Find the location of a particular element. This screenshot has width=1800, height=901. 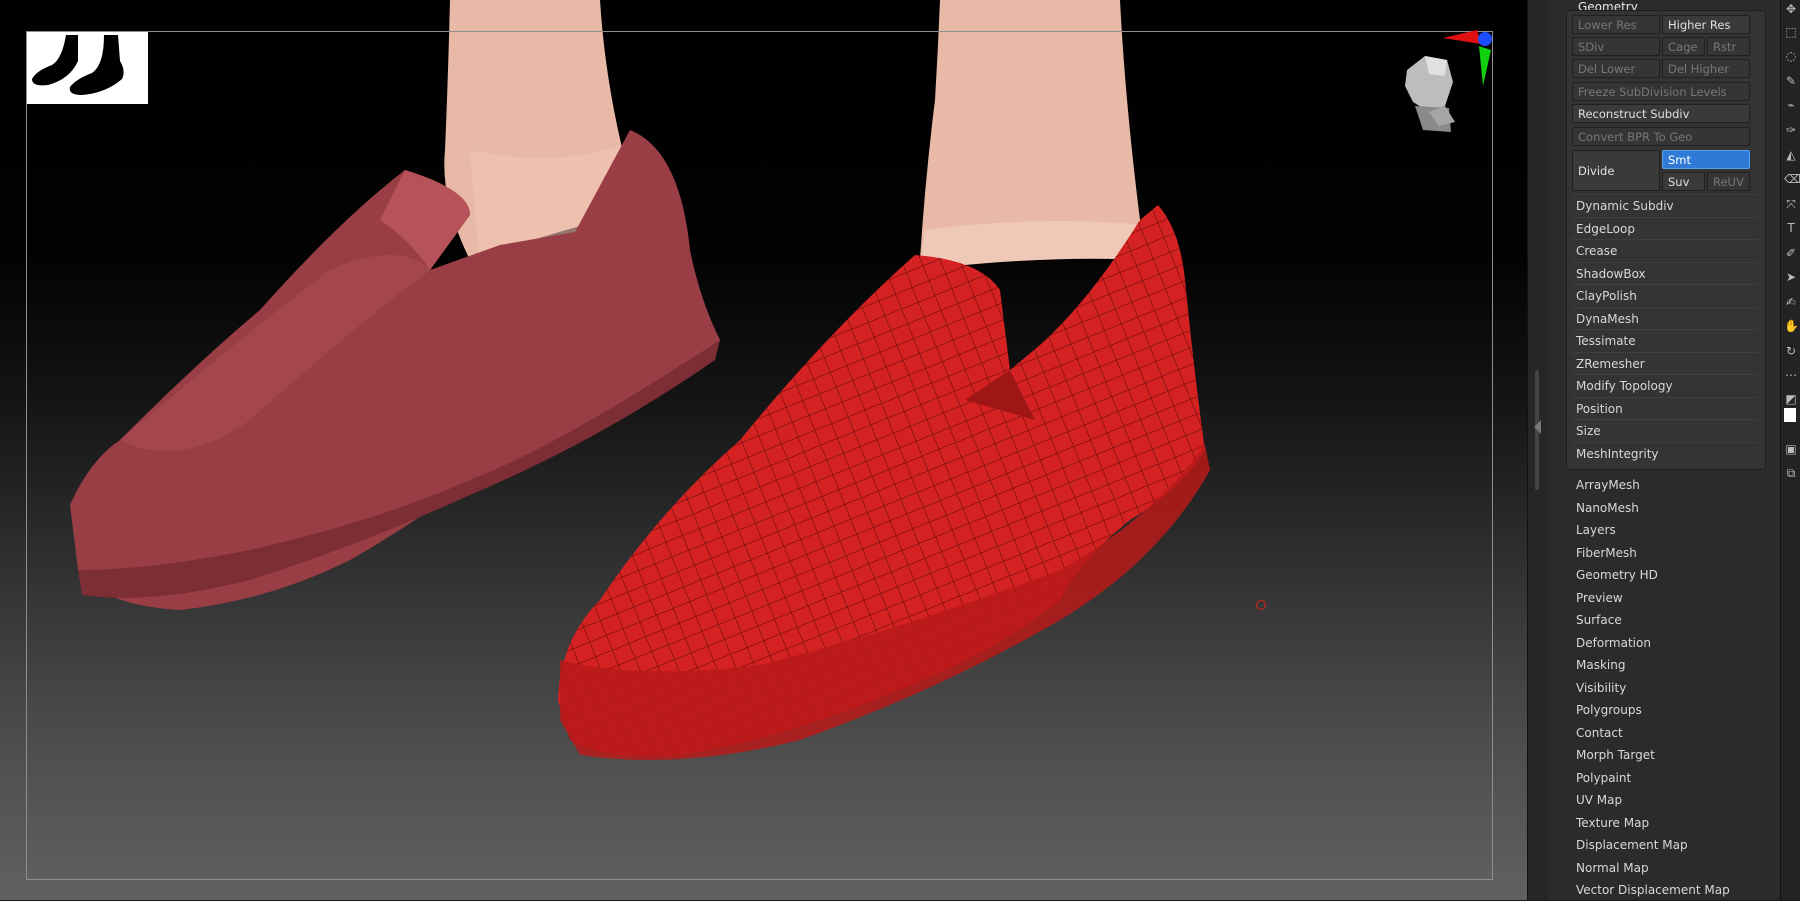

subpalette-polygroups: Polygroups is located at coordinates (1609, 710).